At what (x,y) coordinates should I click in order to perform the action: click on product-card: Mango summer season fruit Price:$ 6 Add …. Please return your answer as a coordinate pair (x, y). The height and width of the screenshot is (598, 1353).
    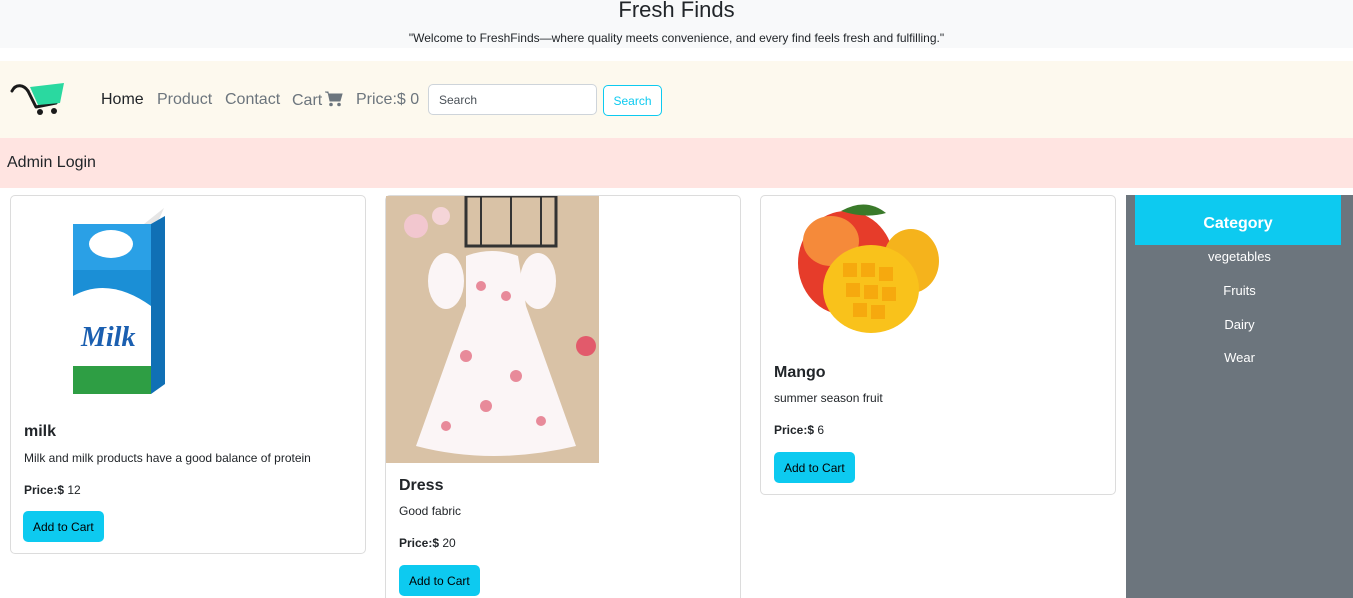
    Looking at the image, I should click on (938, 345).